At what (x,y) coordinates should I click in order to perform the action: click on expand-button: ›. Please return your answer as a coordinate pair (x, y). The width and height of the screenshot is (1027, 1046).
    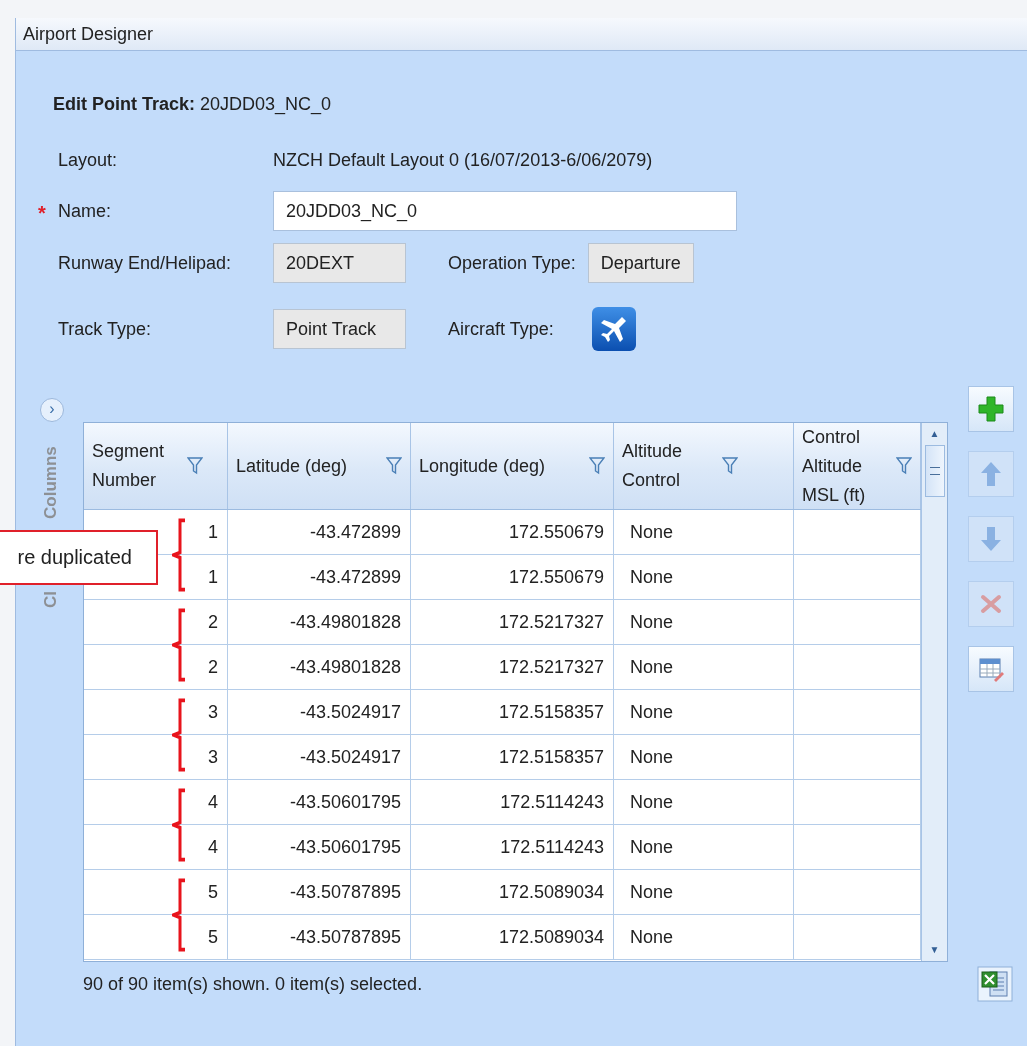
    Looking at the image, I should click on (52, 410).